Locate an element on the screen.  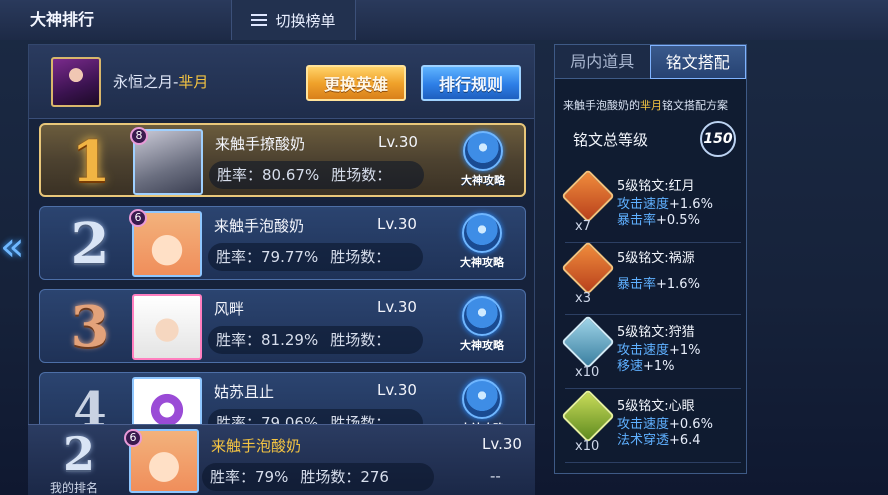
my-rank-bar: 2 我的排名 6 来触手泡酸奶 Lv.30 胜率：79% 胜场数：276 -- is located at coordinates (281, 459).